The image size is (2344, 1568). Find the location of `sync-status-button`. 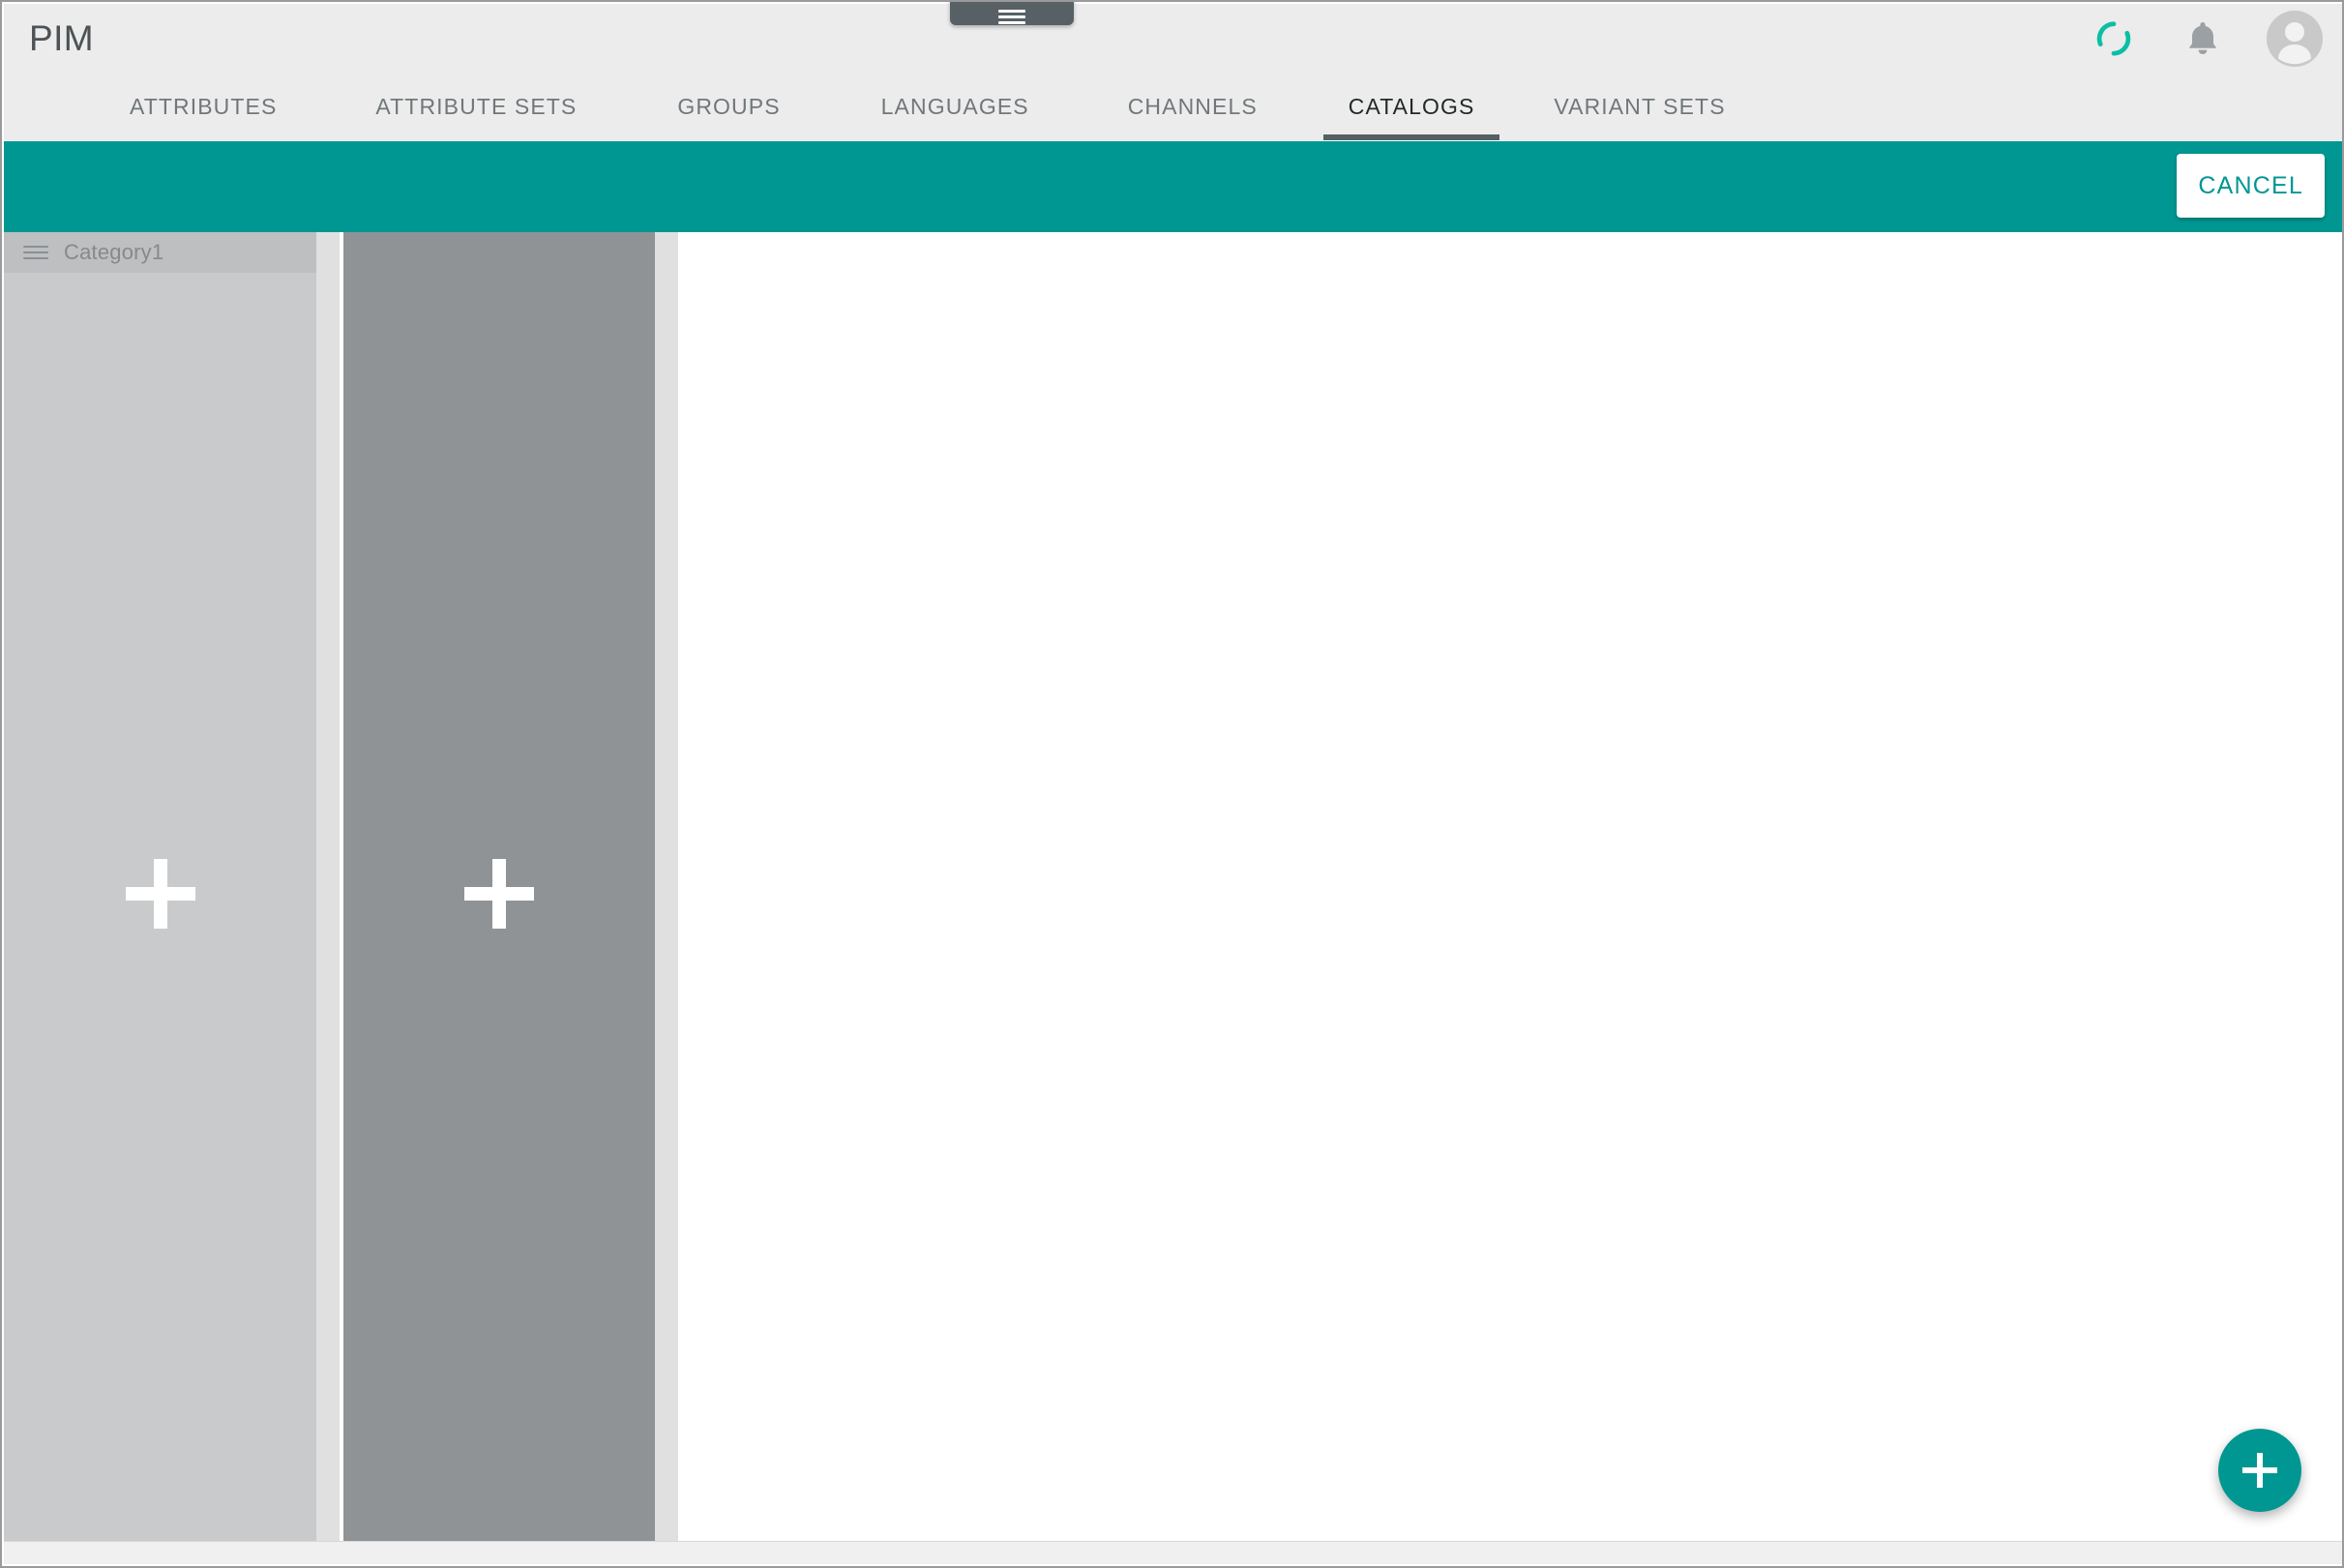

sync-status-button is located at coordinates (2114, 39).